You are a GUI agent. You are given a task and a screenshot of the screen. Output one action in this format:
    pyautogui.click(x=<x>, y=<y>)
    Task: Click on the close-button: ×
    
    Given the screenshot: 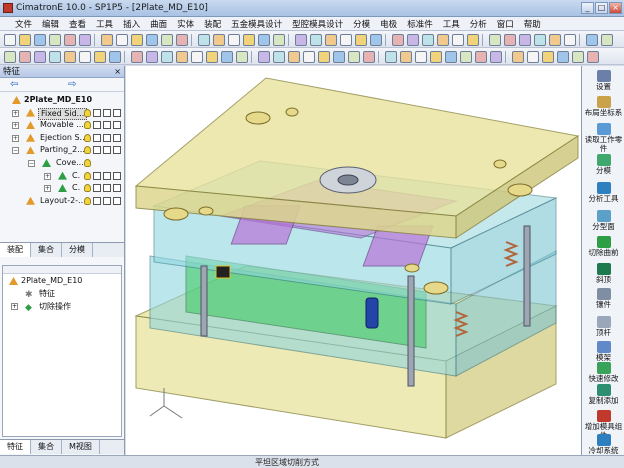 What is the action you would take?
    pyautogui.click(x=615, y=8)
    